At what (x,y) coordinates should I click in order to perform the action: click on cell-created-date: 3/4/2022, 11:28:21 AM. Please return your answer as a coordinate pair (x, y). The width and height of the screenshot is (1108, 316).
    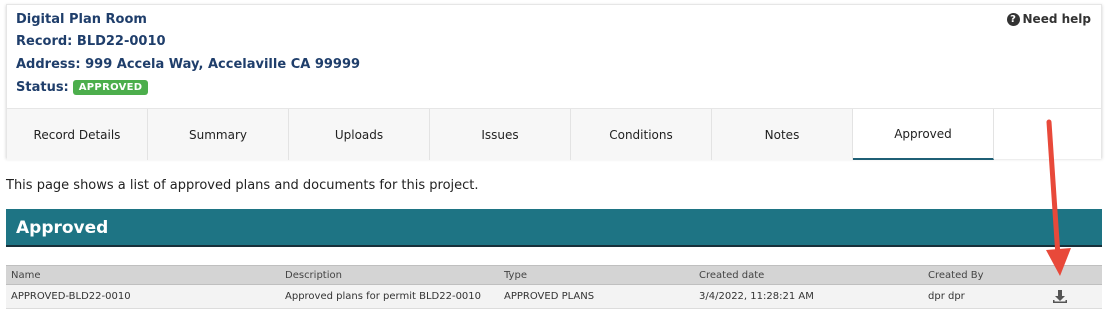
    Looking at the image, I should click on (756, 296).